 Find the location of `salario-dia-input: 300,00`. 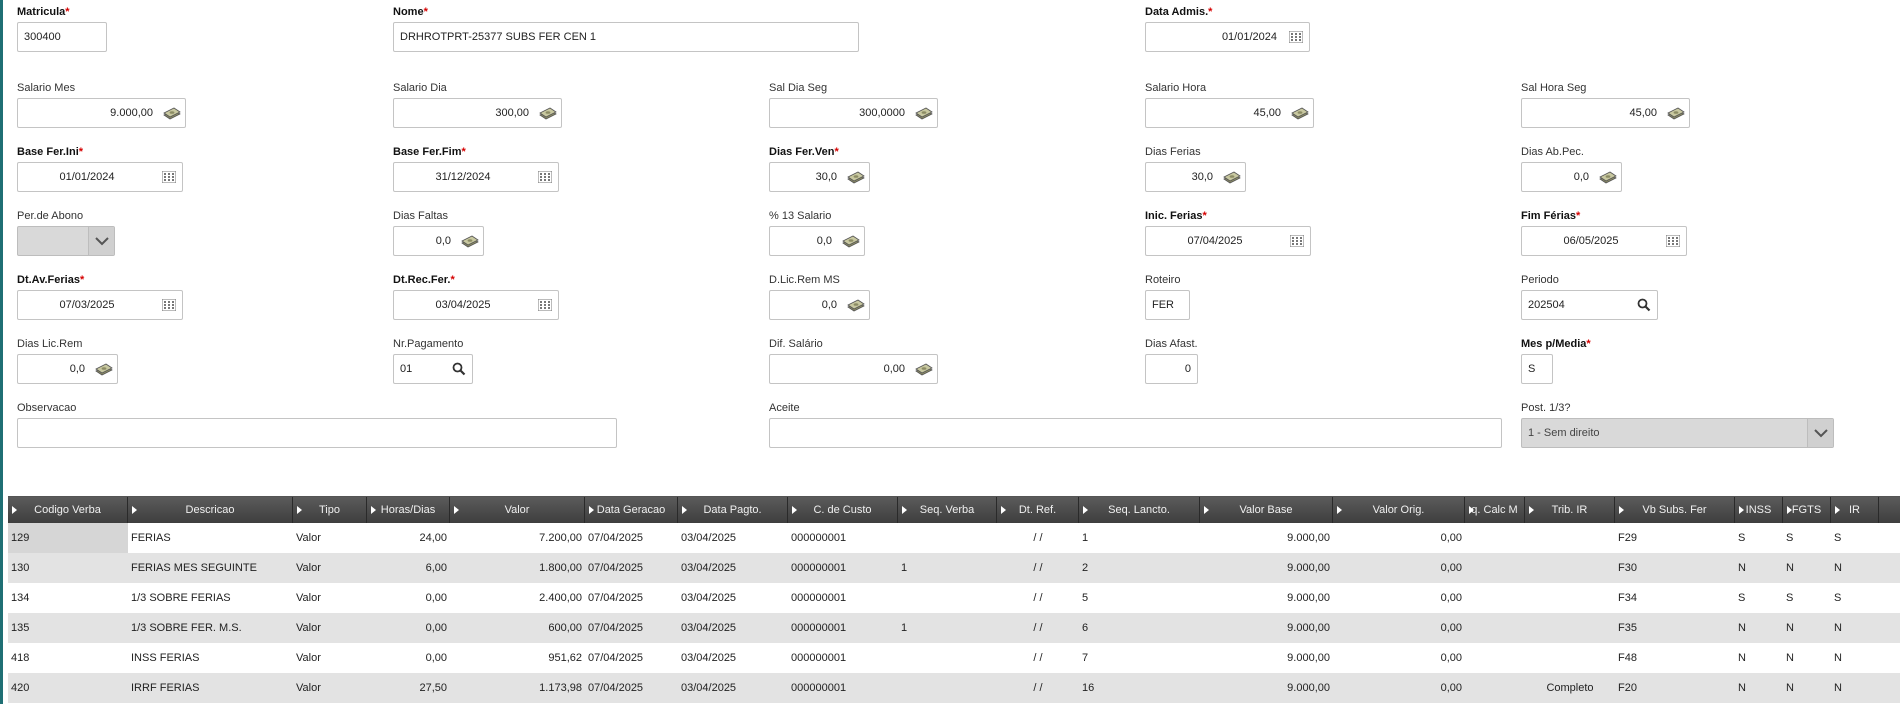

salario-dia-input: 300,00 is located at coordinates (477, 113).